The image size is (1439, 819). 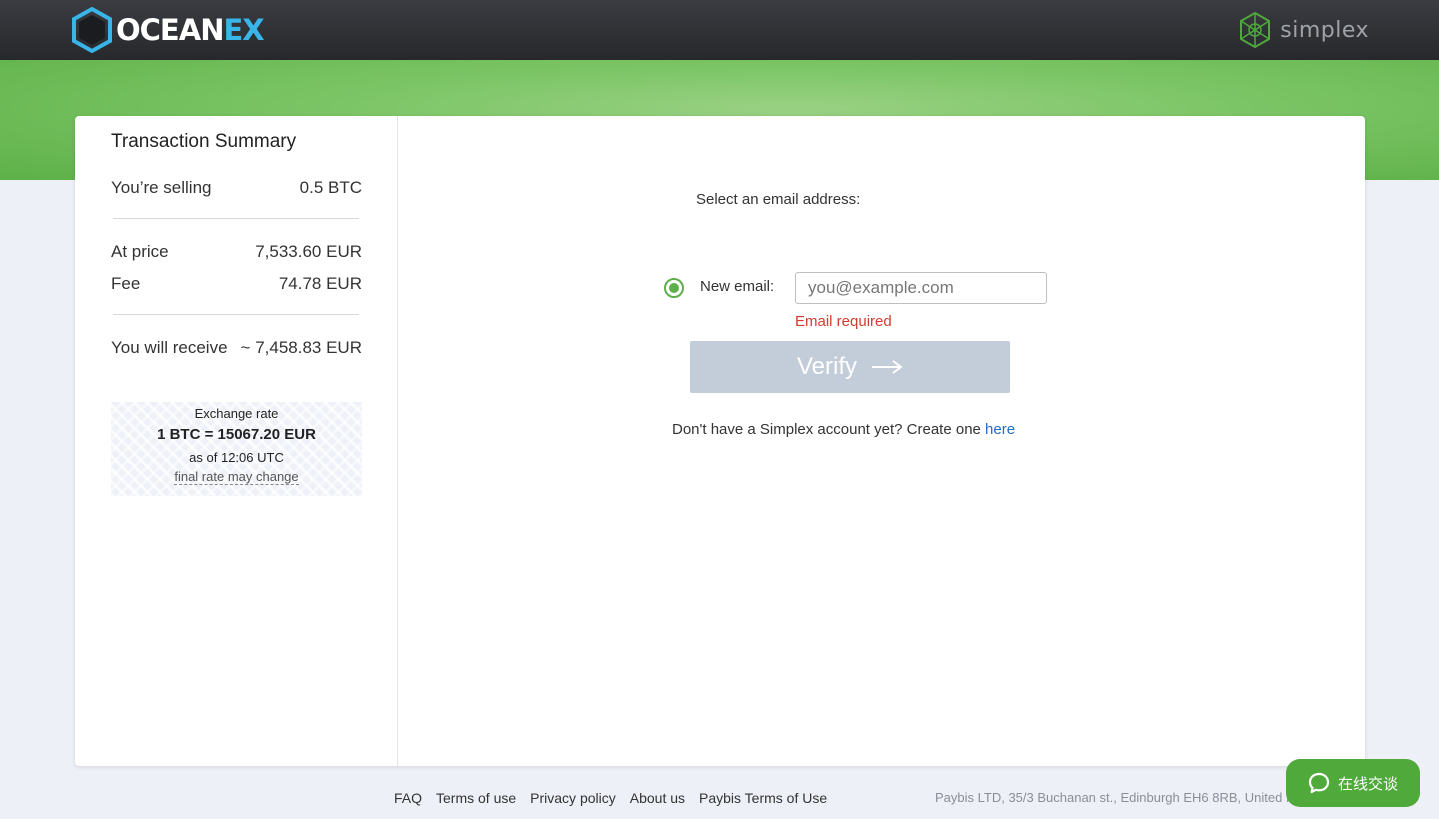 What do you see at coordinates (301, 347) in the screenshot?
I see `receive-value: ~ 7,458.83 EUR` at bounding box center [301, 347].